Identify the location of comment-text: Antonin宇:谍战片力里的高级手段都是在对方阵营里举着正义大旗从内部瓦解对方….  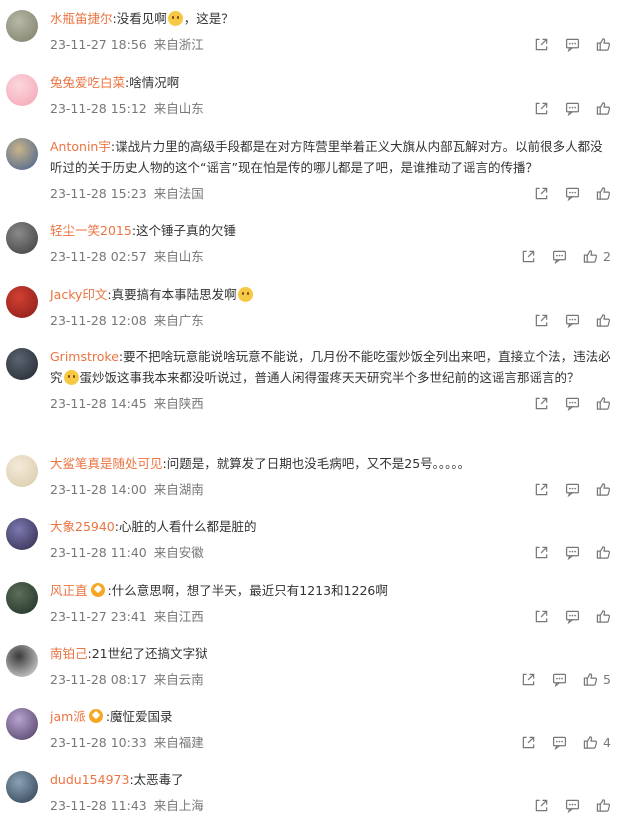
(326, 157).